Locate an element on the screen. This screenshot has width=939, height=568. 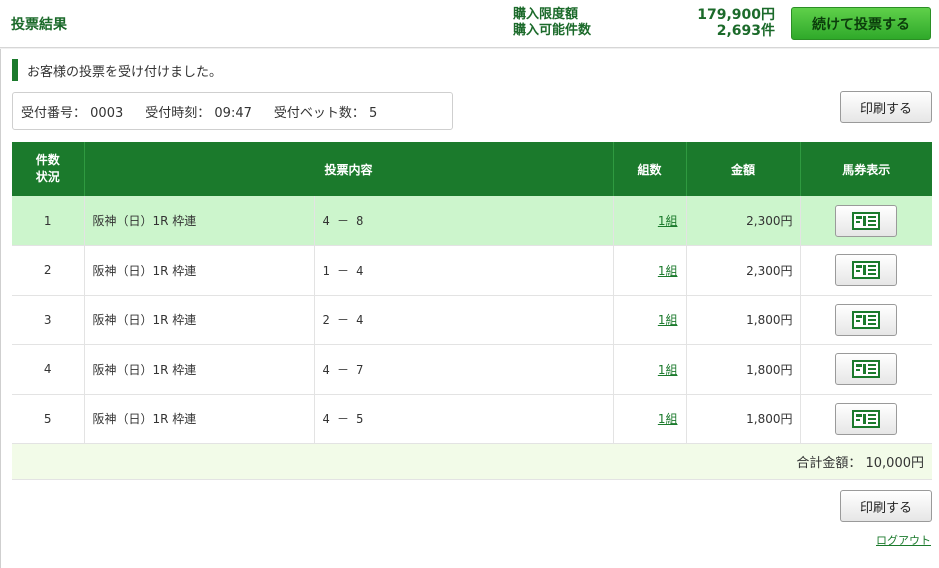
table-header-row: 件数 状況 投票内容 組数 金額 馬券表示 is located at coordinates (472, 169).